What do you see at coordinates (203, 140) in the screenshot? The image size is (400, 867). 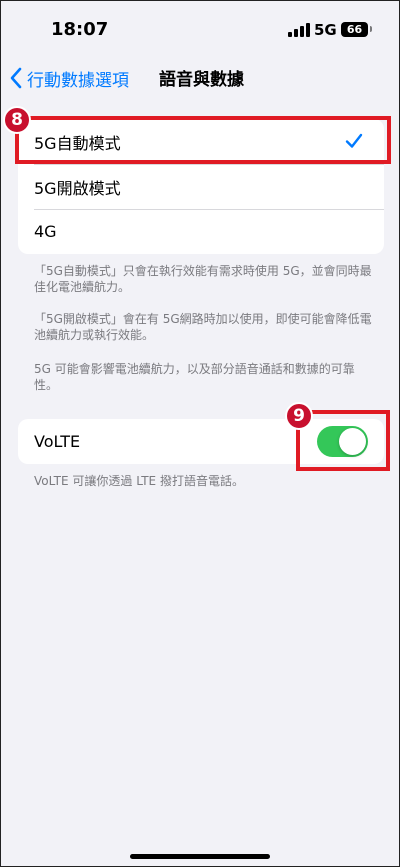 I see `highlight-box-5g-auto` at bounding box center [203, 140].